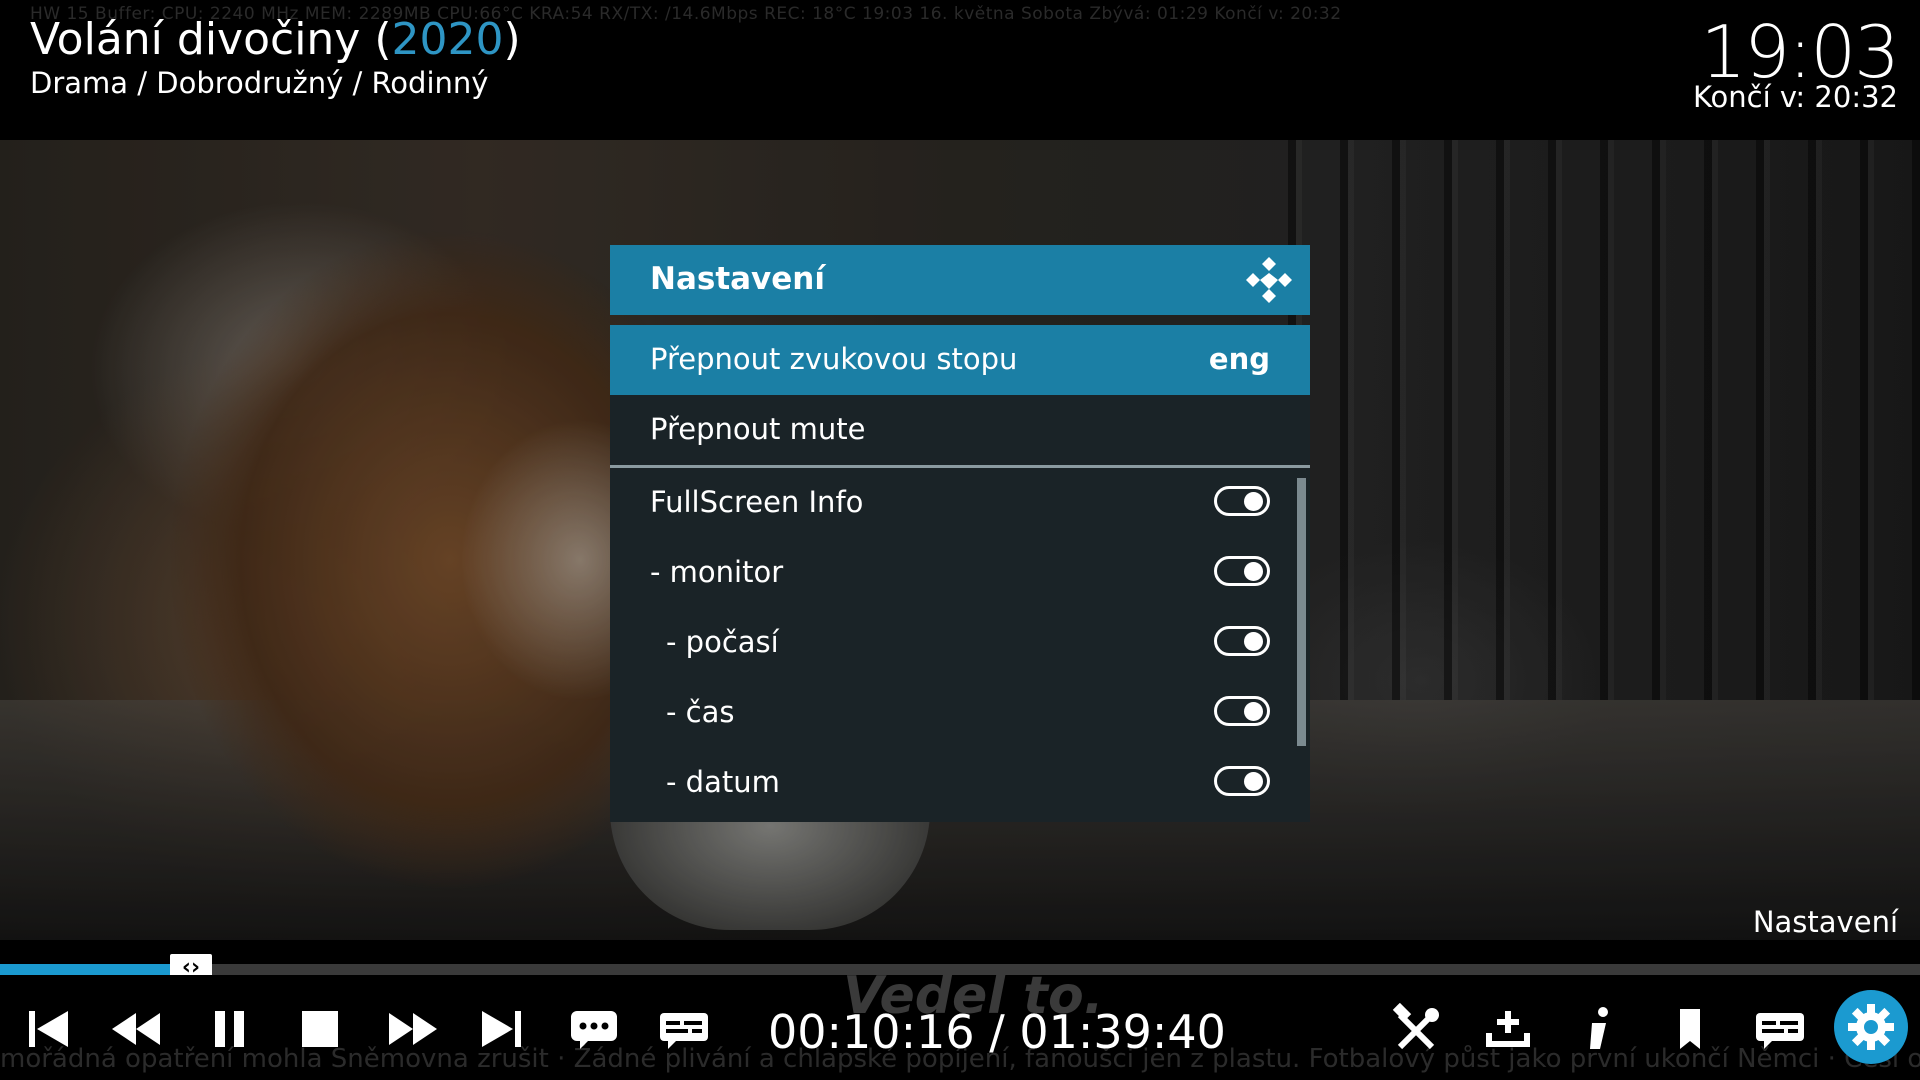  I want to click on skip-previous-icon, so click(48, 1029).